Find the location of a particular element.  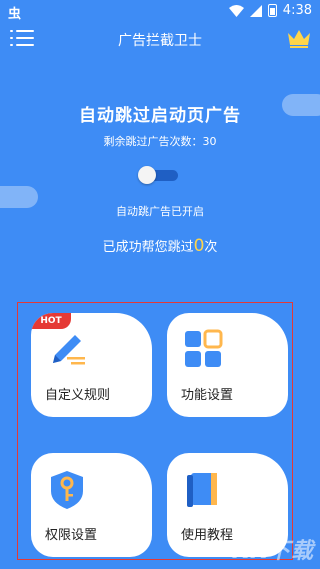

remaining-counter: 剩余跳过广告次数：30 is located at coordinates (160, 141).